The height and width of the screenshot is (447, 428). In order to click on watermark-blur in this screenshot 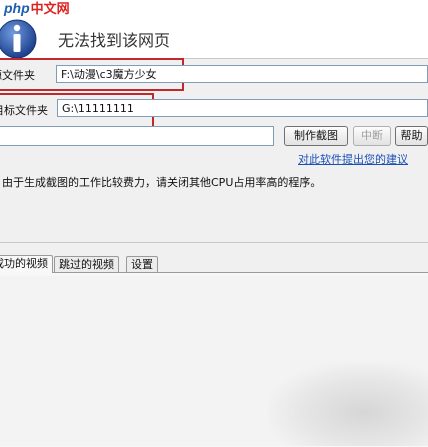, I will do `click(348, 404)`.